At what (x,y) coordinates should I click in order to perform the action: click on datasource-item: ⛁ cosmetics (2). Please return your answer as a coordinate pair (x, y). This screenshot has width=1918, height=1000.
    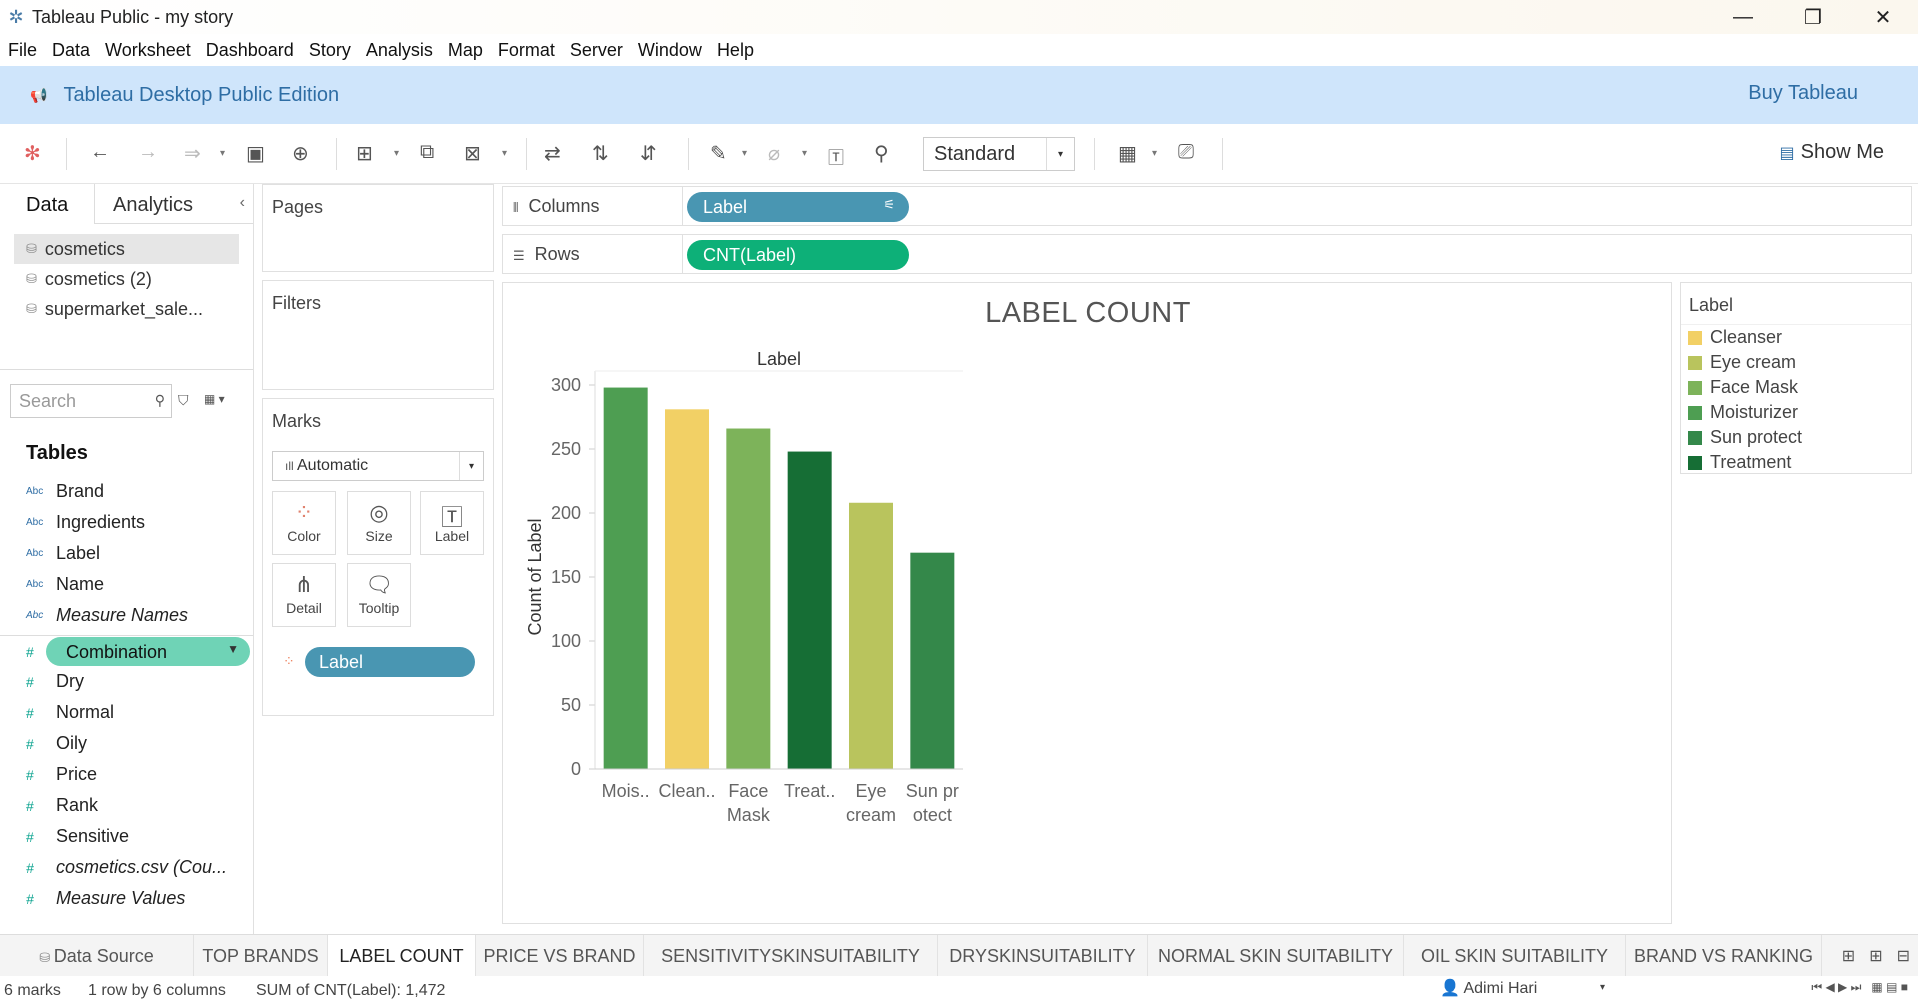
    Looking at the image, I should click on (126, 279).